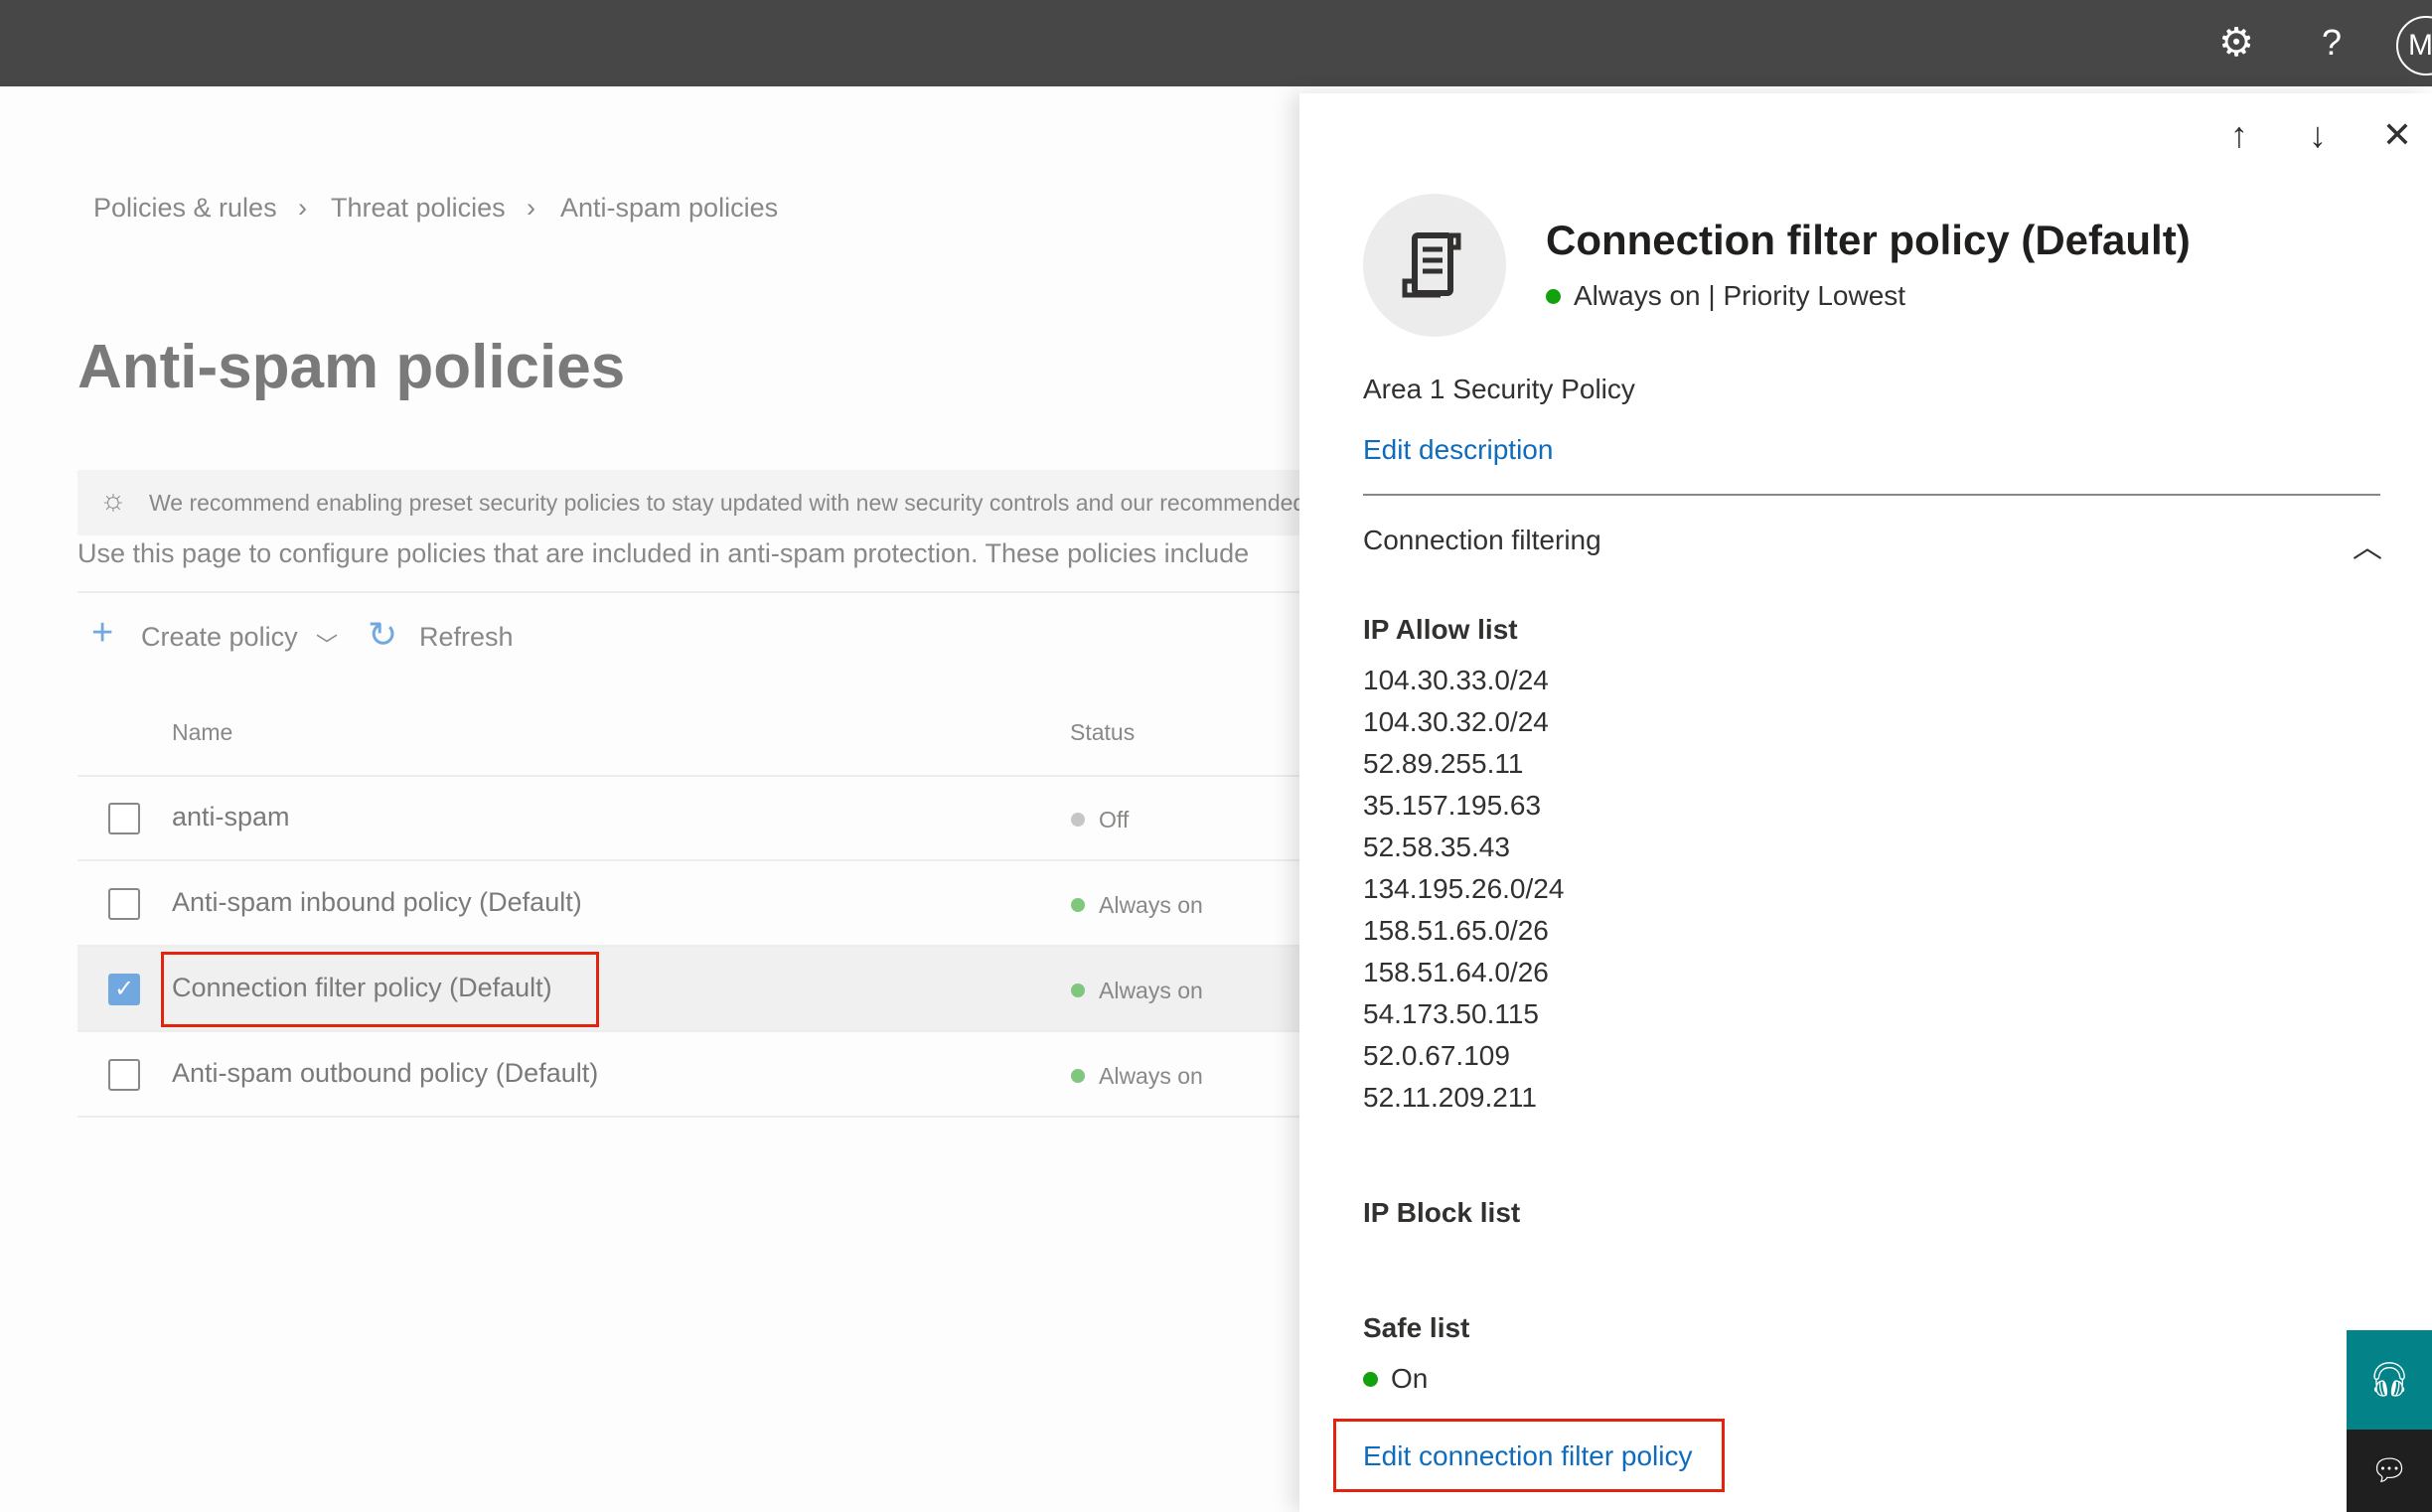 The height and width of the screenshot is (1512, 2432). What do you see at coordinates (1216, 43) in the screenshot?
I see `top-bar: ⚙ ? M` at bounding box center [1216, 43].